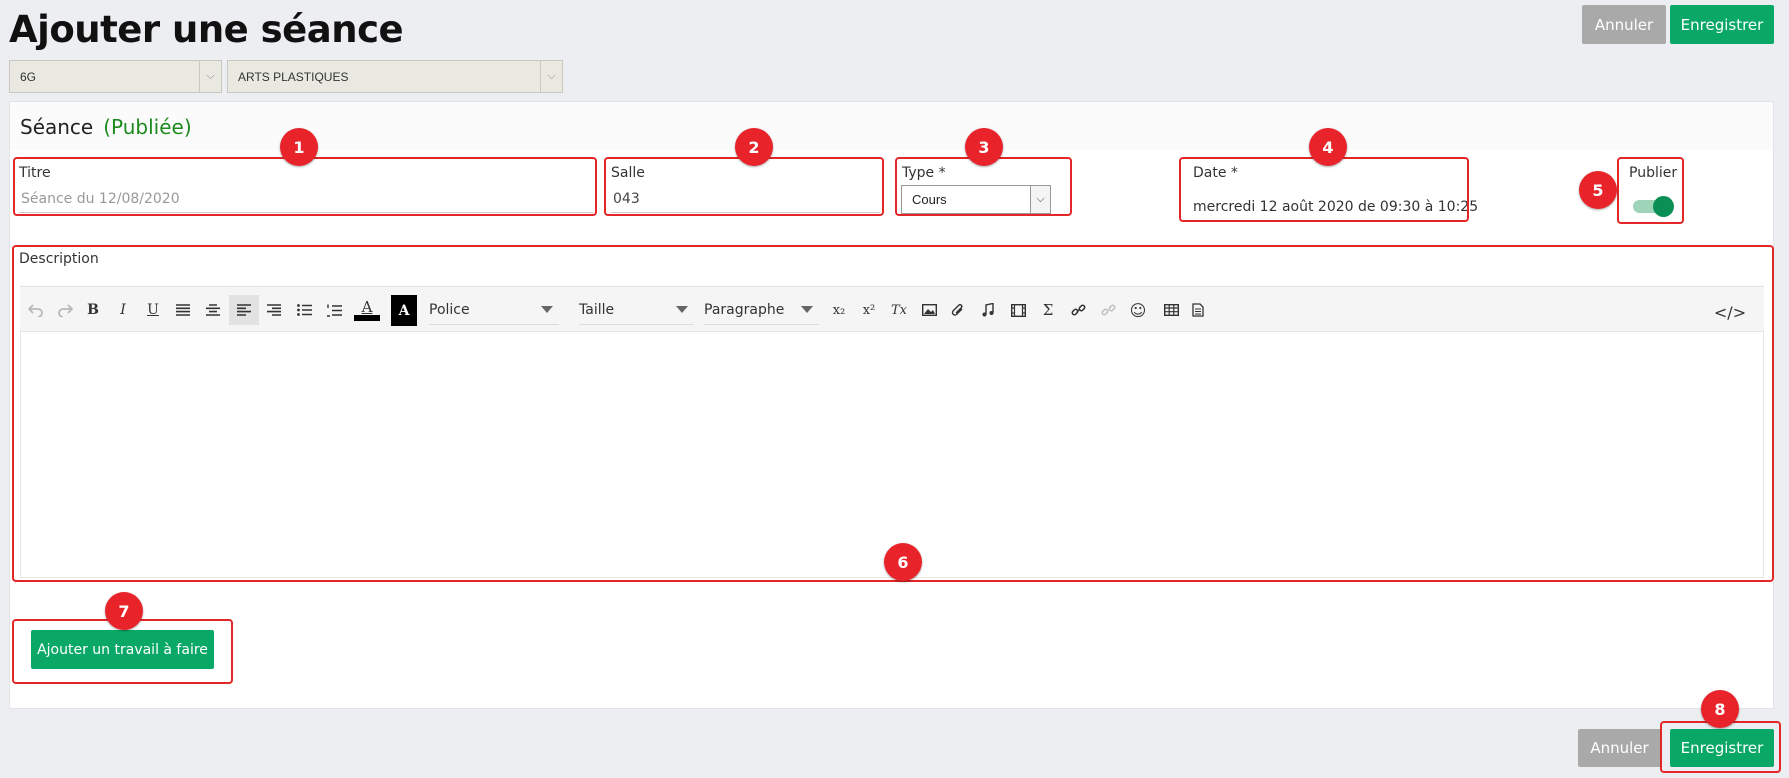  What do you see at coordinates (891, 126) in the screenshot?
I see `panel-header: Séance (Publiée)` at bounding box center [891, 126].